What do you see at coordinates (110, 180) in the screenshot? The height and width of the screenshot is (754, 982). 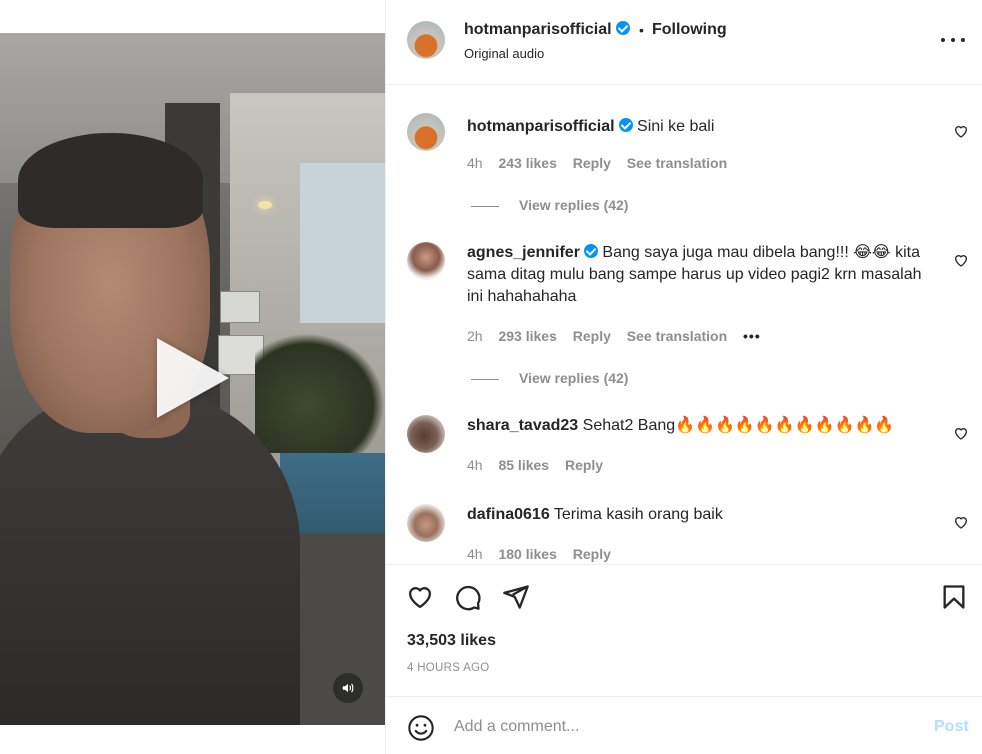 I see `video-person-hair` at bounding box center [110, 180].